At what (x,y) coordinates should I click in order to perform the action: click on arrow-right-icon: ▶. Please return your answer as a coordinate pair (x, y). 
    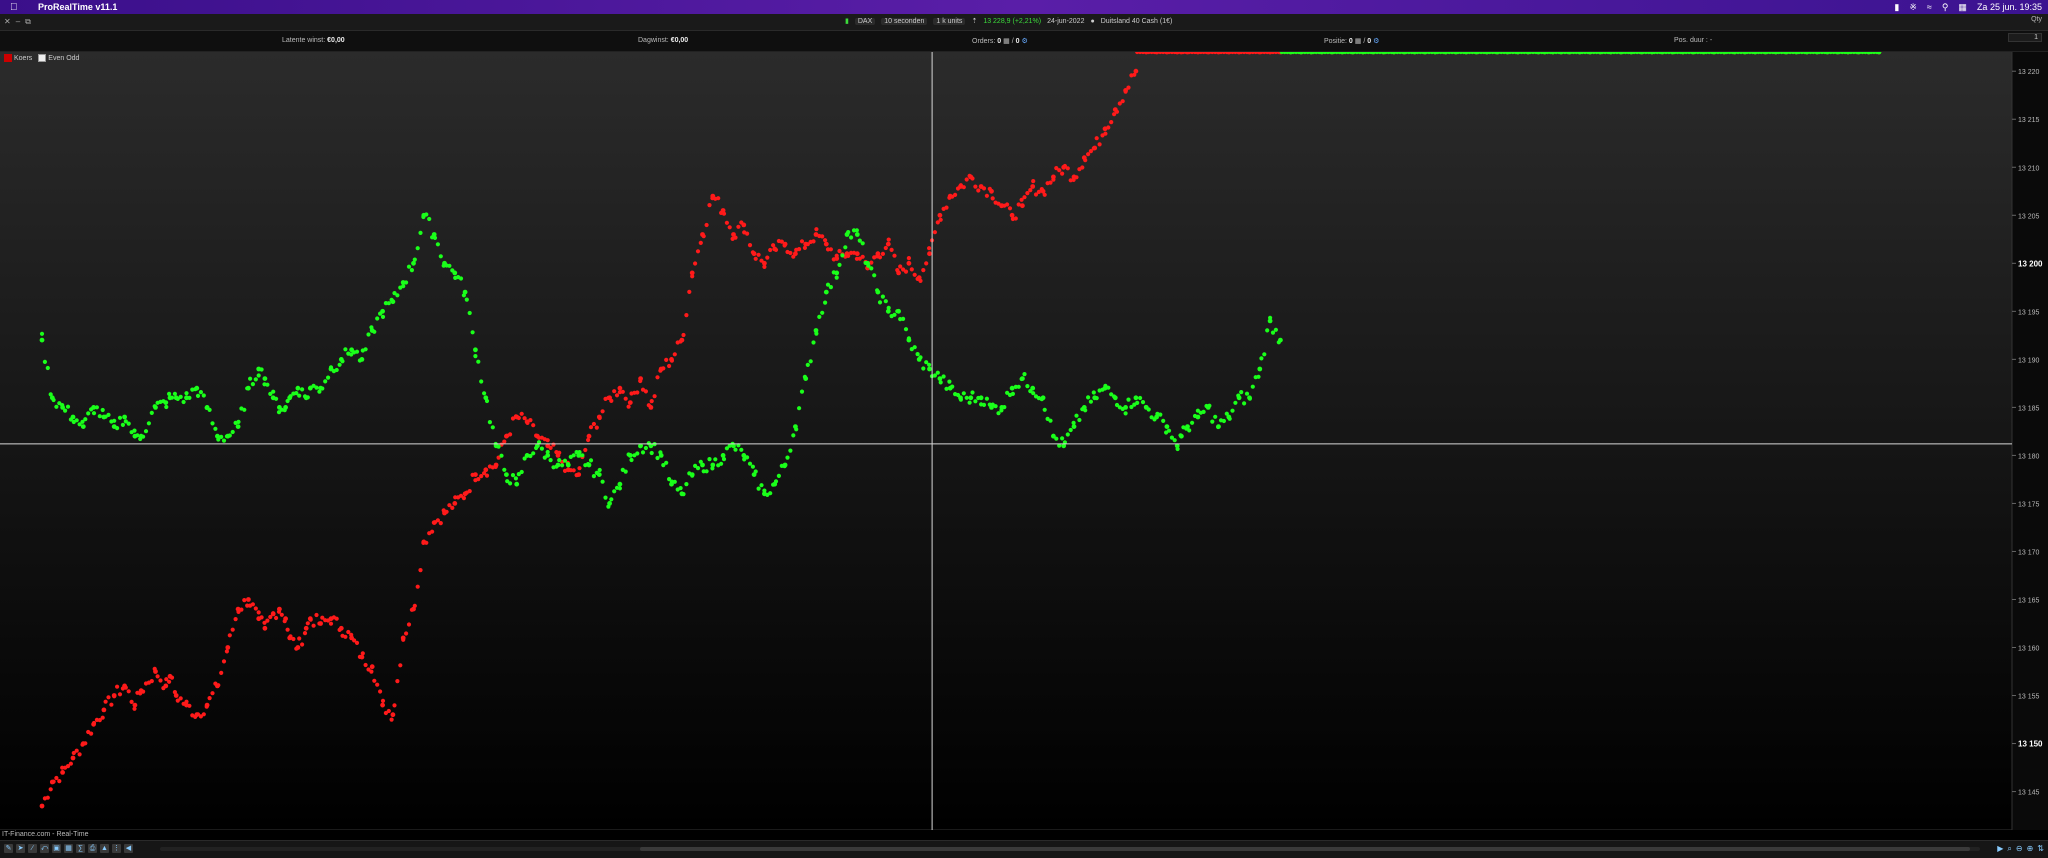
    Looking at the image, I should click on (2000, 849).